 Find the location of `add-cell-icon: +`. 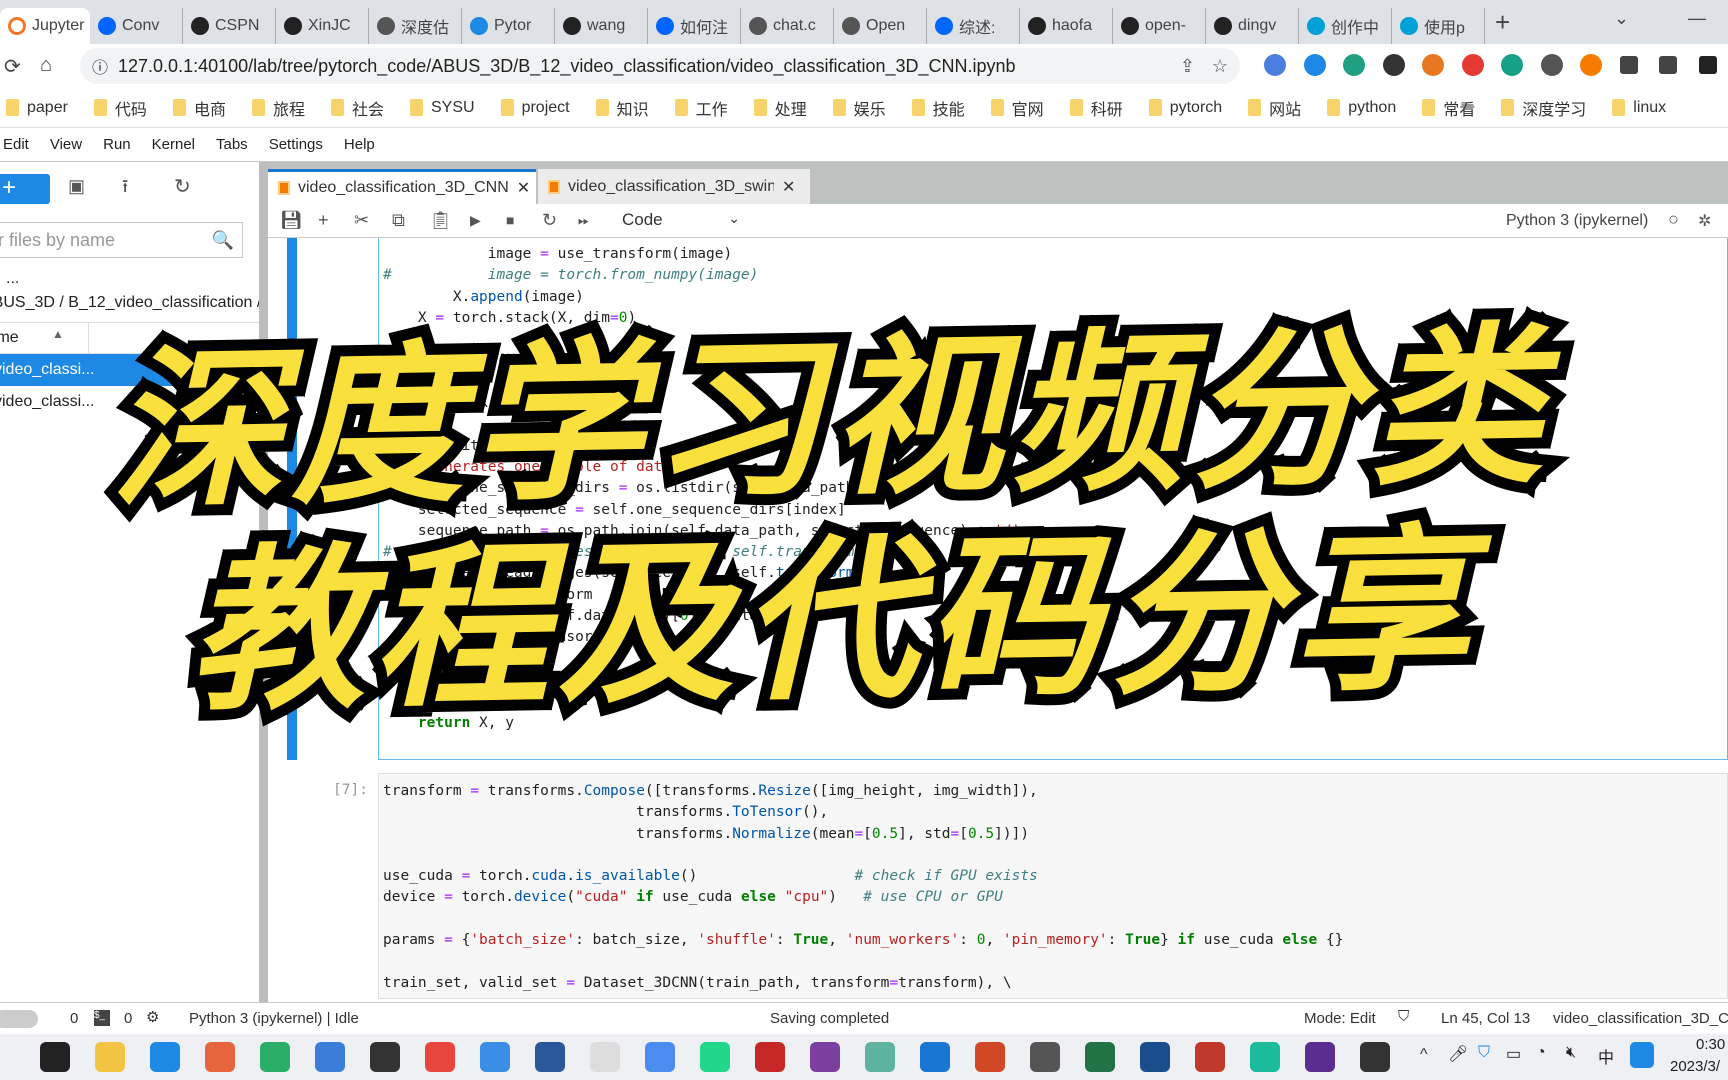

add-cell-icon: + is located at coordinates (323, 220).